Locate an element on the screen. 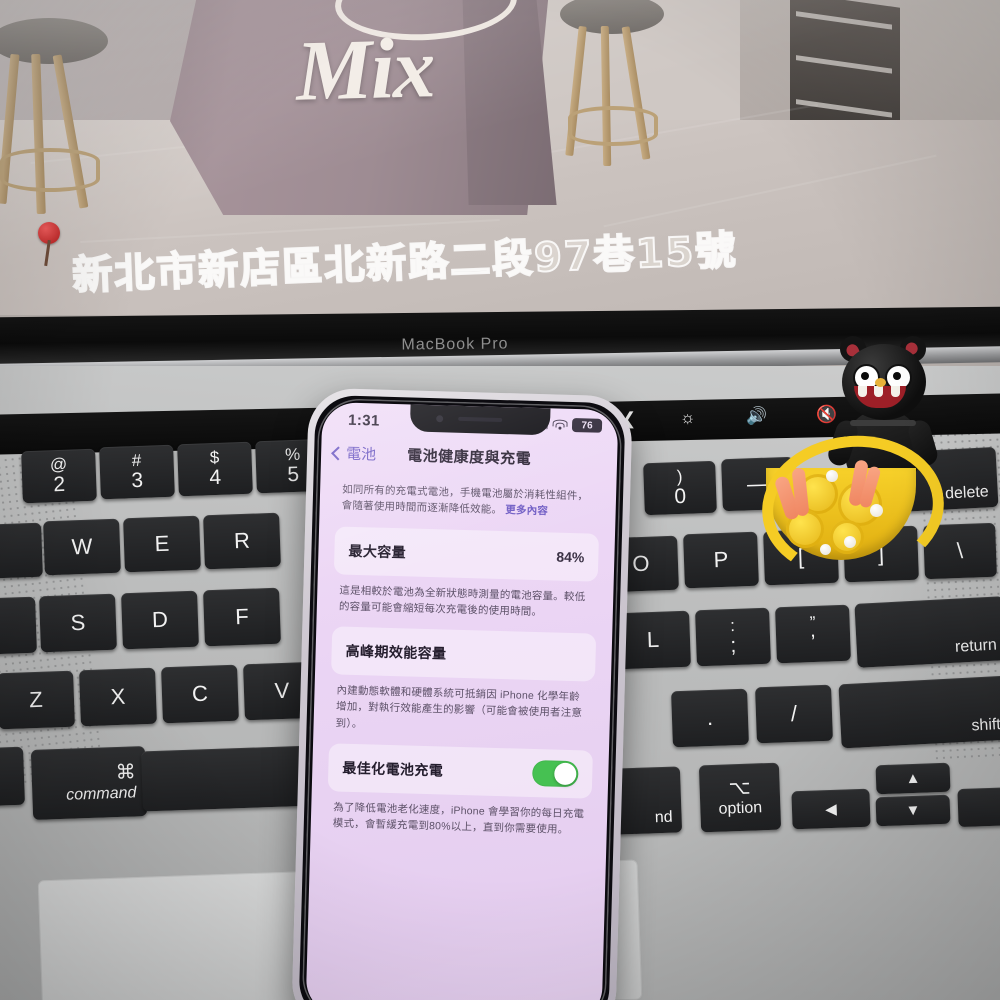  peak-performance-row: 高峰期效能容量 is located at coordinates (463, 654).